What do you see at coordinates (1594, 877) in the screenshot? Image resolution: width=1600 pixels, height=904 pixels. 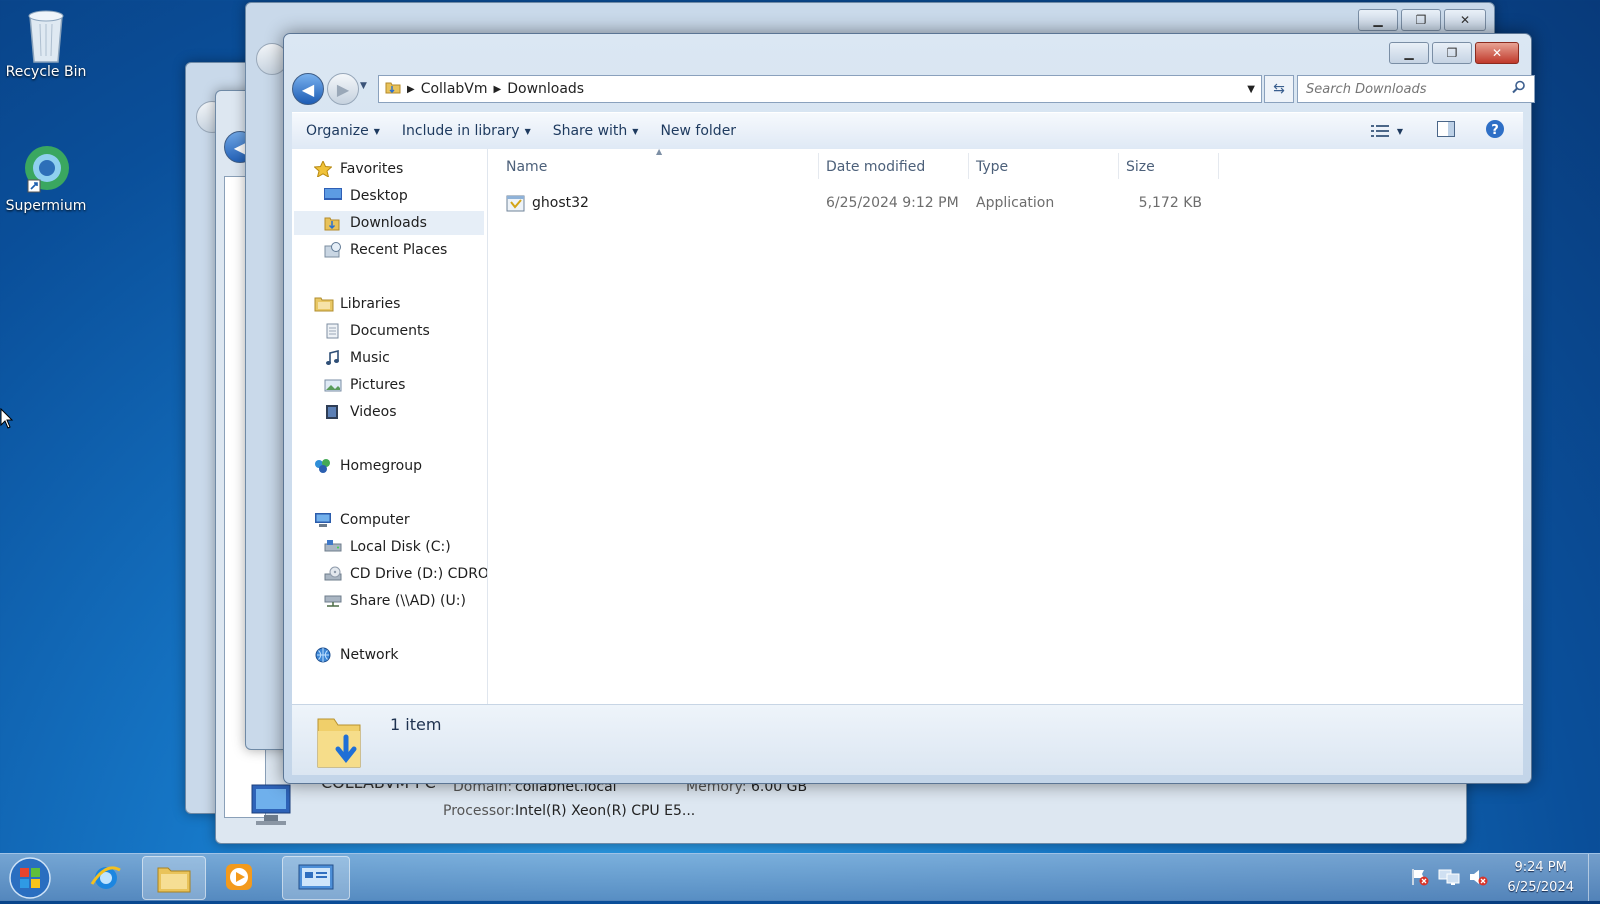 I see `show-desktop-button` at bounding box center [1594, 877].